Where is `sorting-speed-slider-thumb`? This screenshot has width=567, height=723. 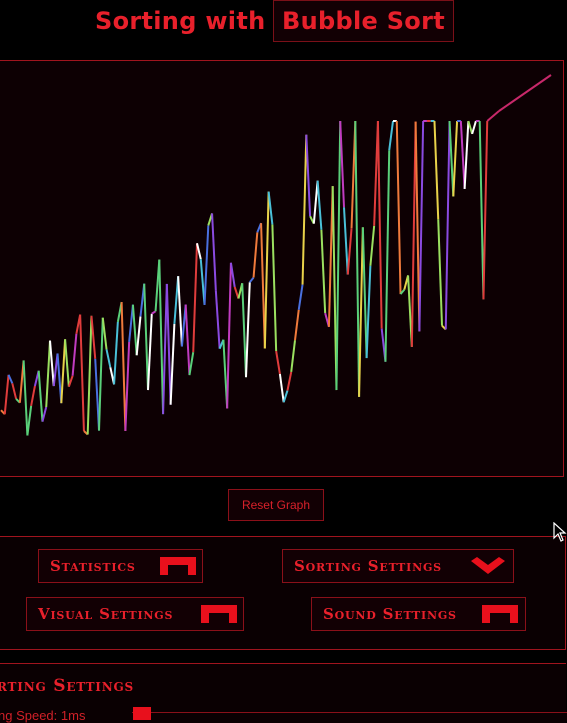 sorting-speed-slider-thumb is located at coordinates (142, 713).